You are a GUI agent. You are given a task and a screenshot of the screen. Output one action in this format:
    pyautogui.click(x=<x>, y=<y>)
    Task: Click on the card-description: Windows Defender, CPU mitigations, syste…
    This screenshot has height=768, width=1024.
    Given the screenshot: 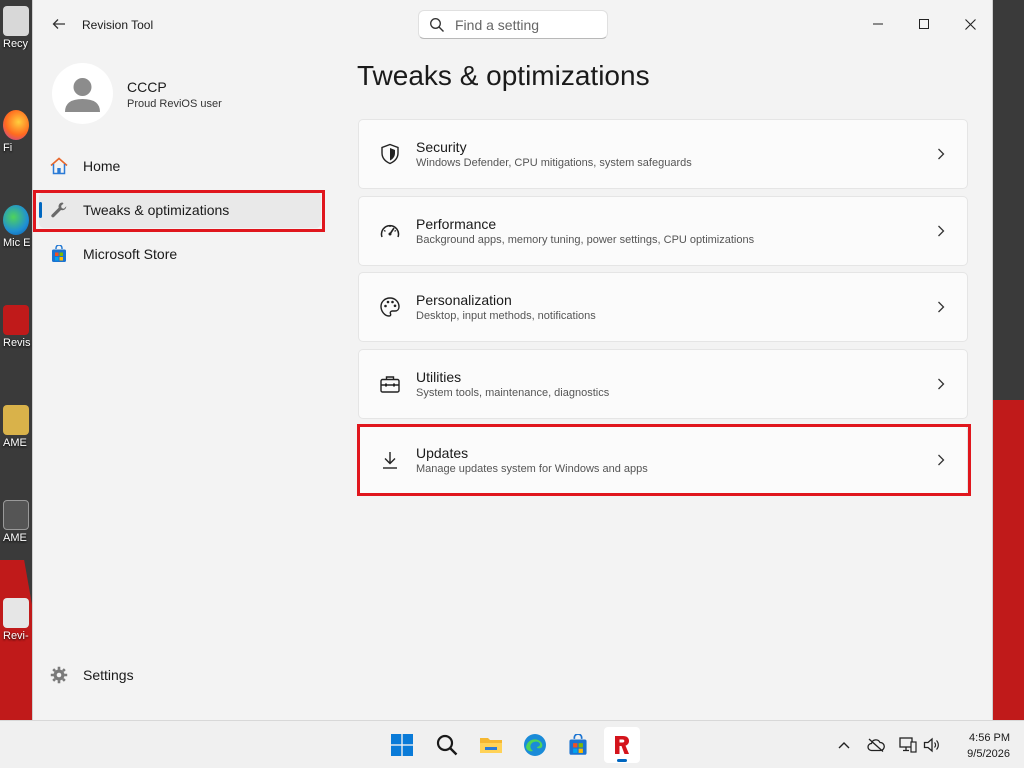 What is the action you would take?
    pyautogui.click(x=554, y=163)
    